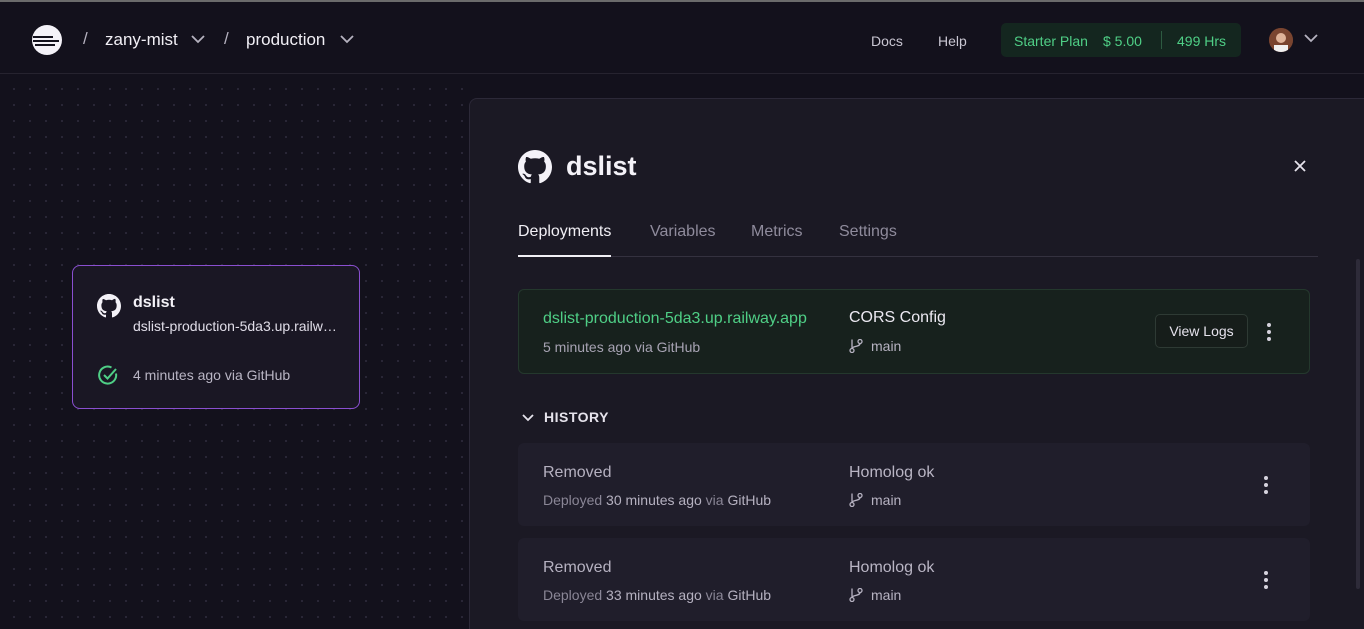 The width and height of the screenshot is (1364, 629). What do you see at coordinates (667, 347) in the screenshot?
I see `deployment-source: via GitHub` at bounding box center [667, 347].